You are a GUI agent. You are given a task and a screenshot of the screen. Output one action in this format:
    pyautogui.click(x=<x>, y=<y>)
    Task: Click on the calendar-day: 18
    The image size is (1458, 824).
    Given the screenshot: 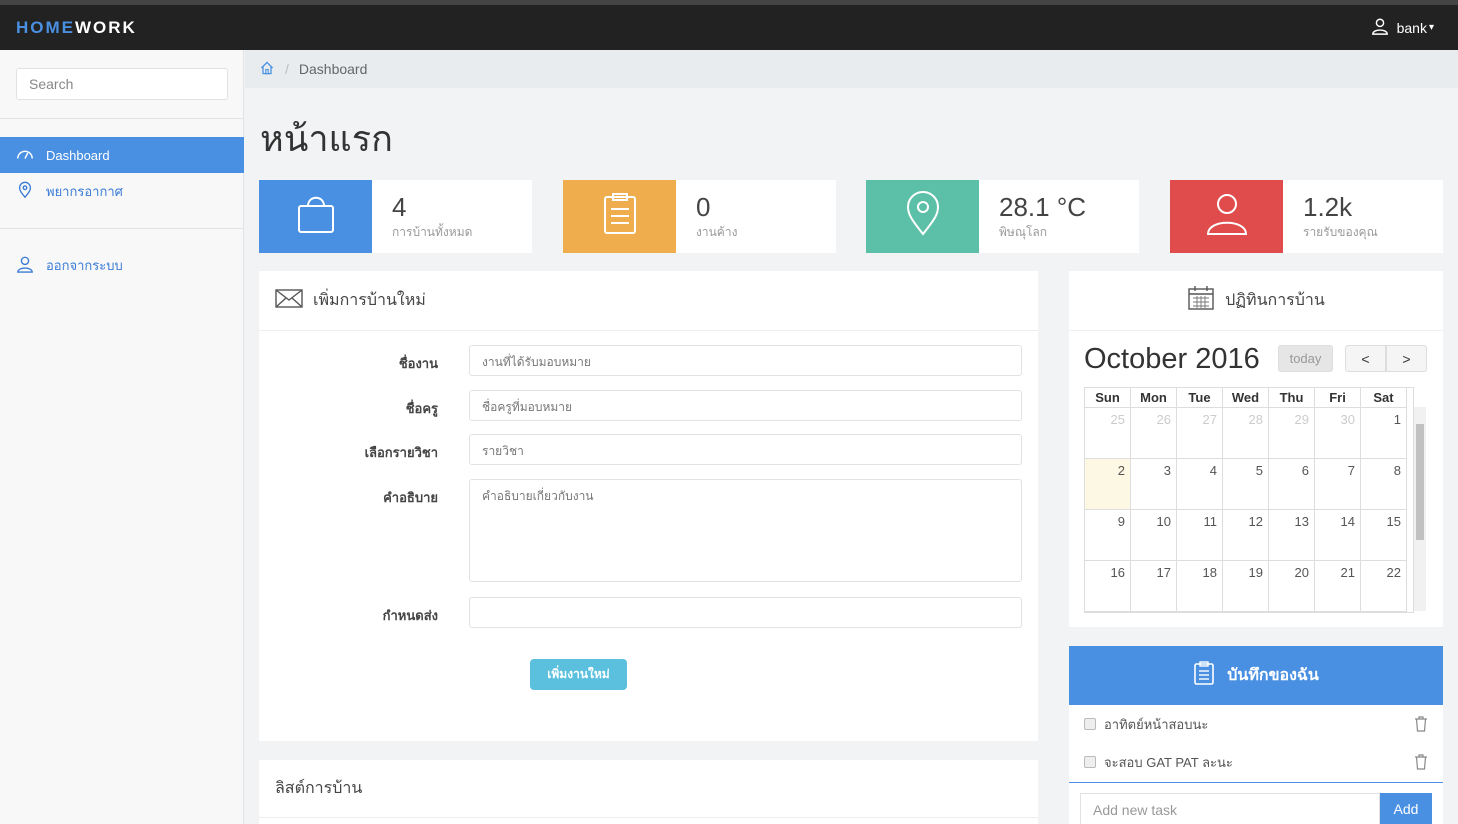 What is the action you would take?
    pyautogui.click(x=1200, y=586)
    